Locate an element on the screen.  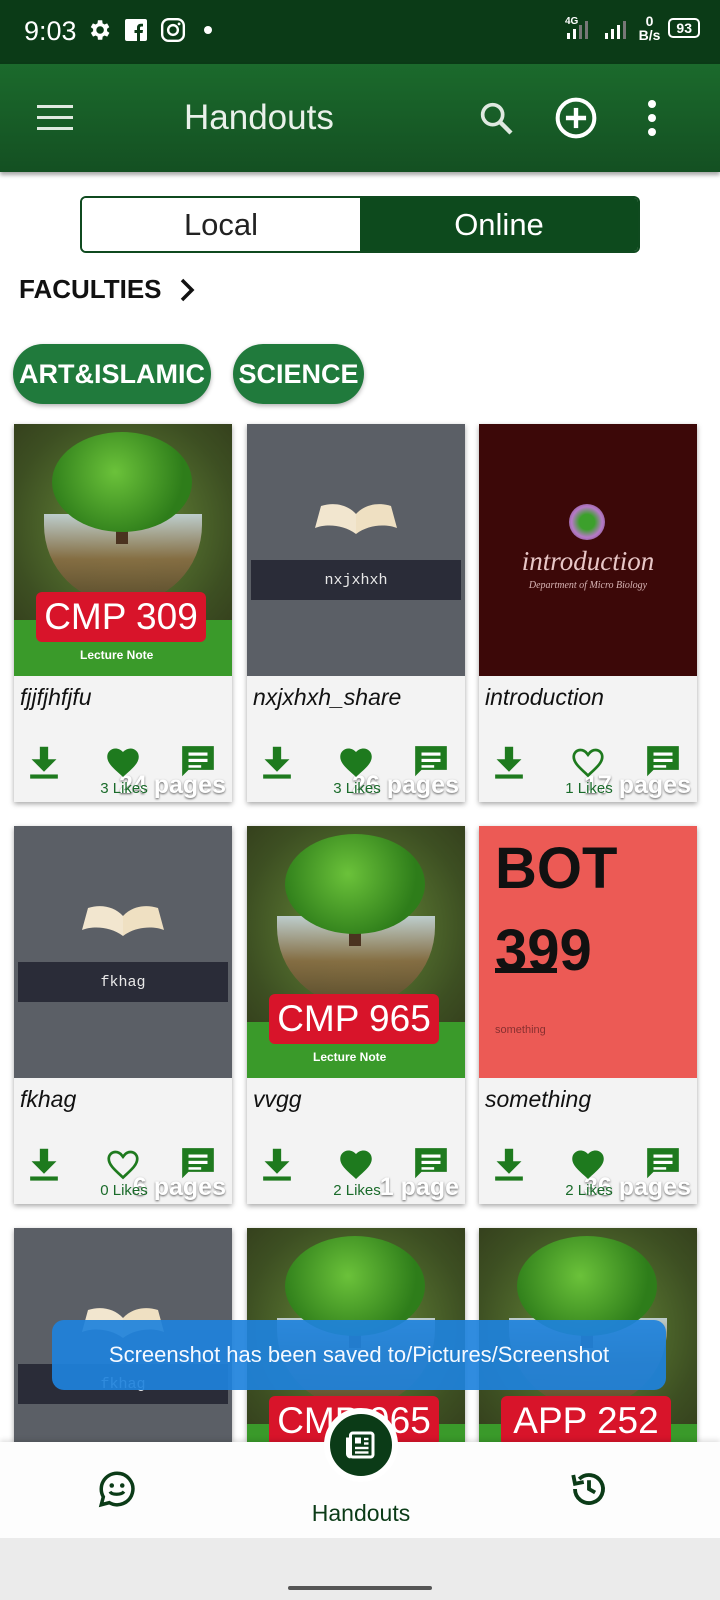
toggle-online-button: Online is located at coordinates (499, 224).